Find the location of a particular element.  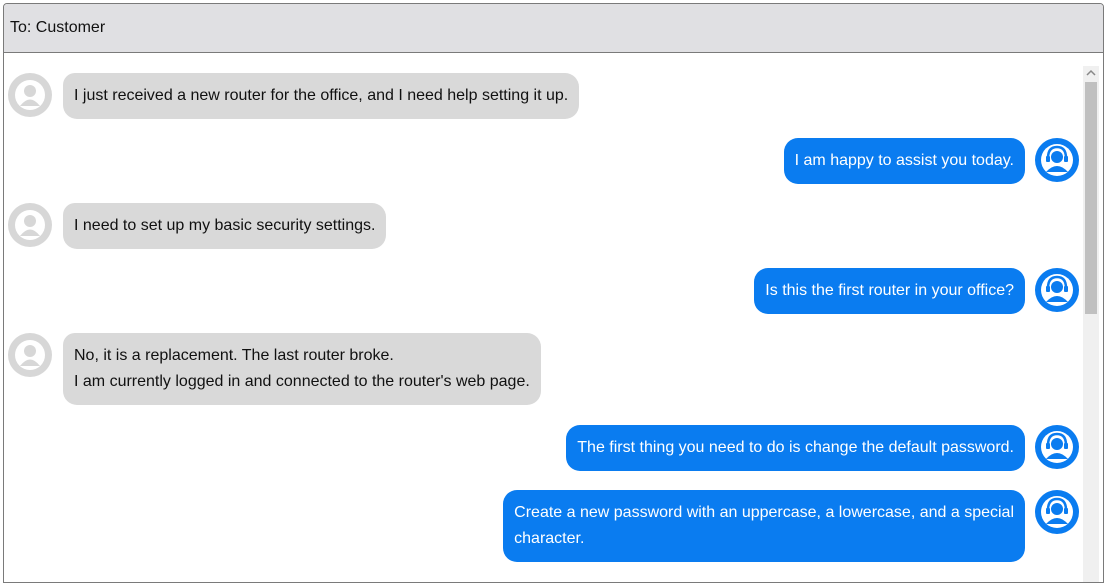

recipient-label: To: Customer is located at coordinates (58, 27).